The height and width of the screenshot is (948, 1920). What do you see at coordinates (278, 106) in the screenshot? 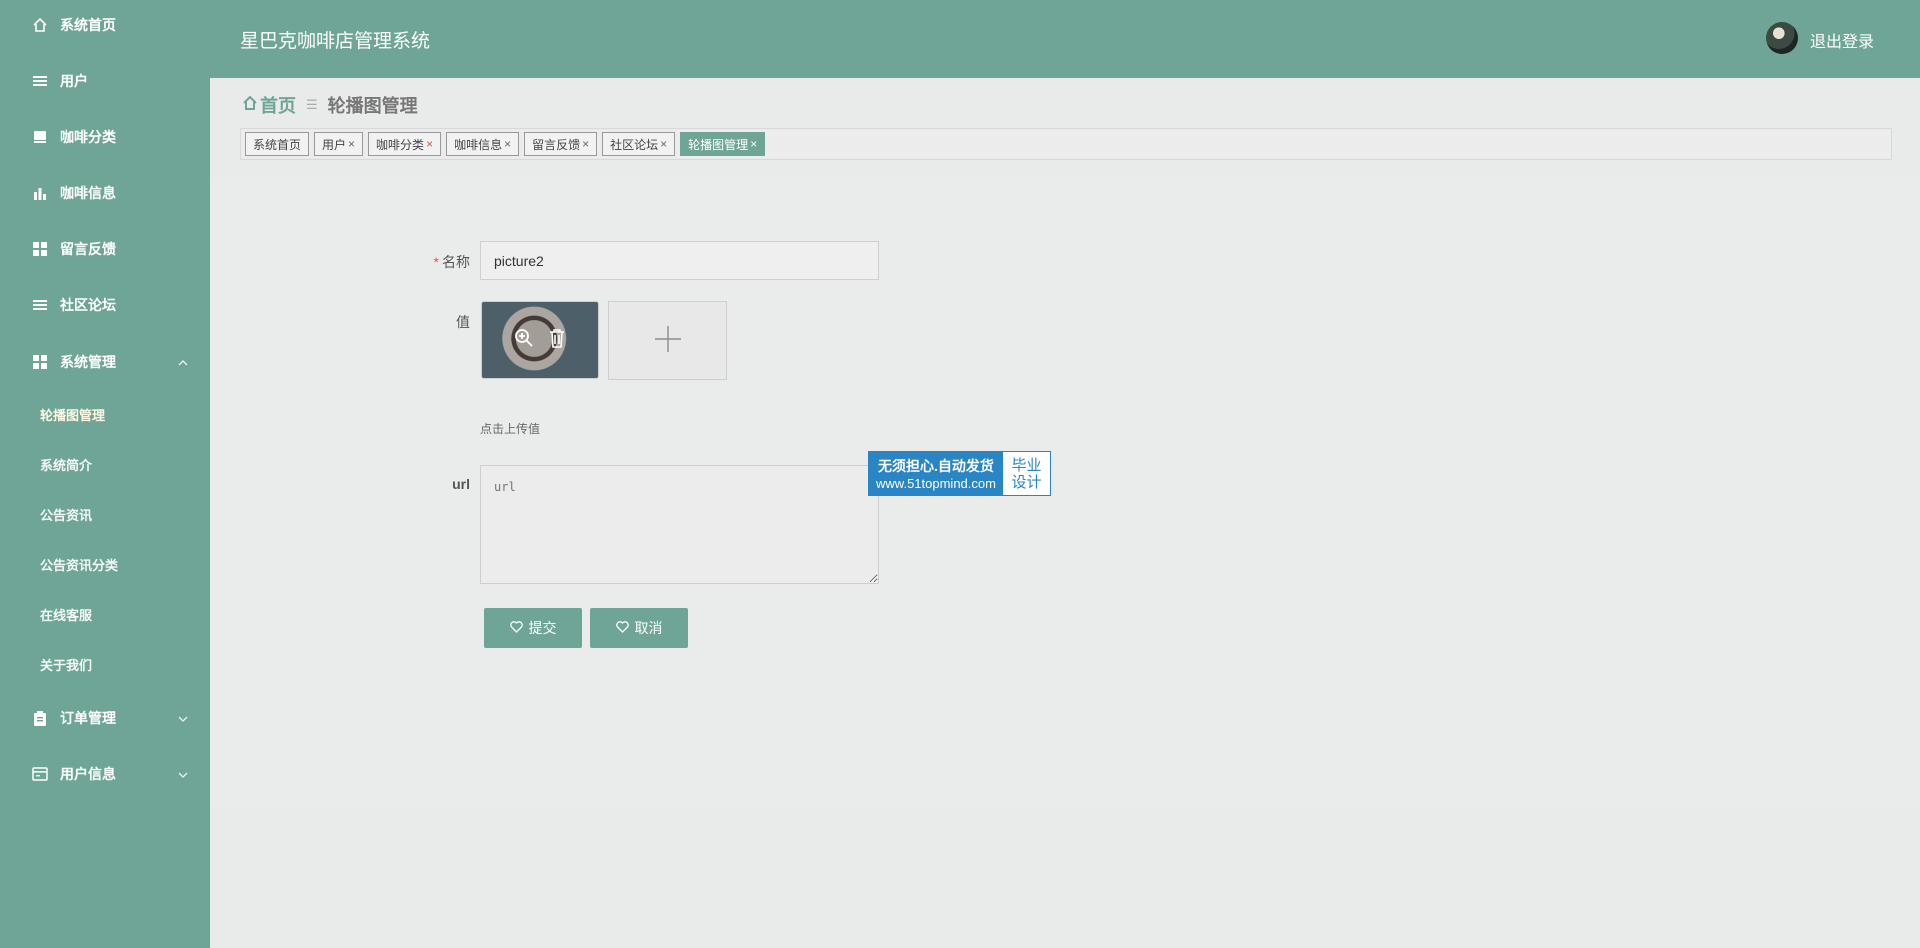
I see `breadcrumb-home-label: 首页` at bounding box center [278, 106].